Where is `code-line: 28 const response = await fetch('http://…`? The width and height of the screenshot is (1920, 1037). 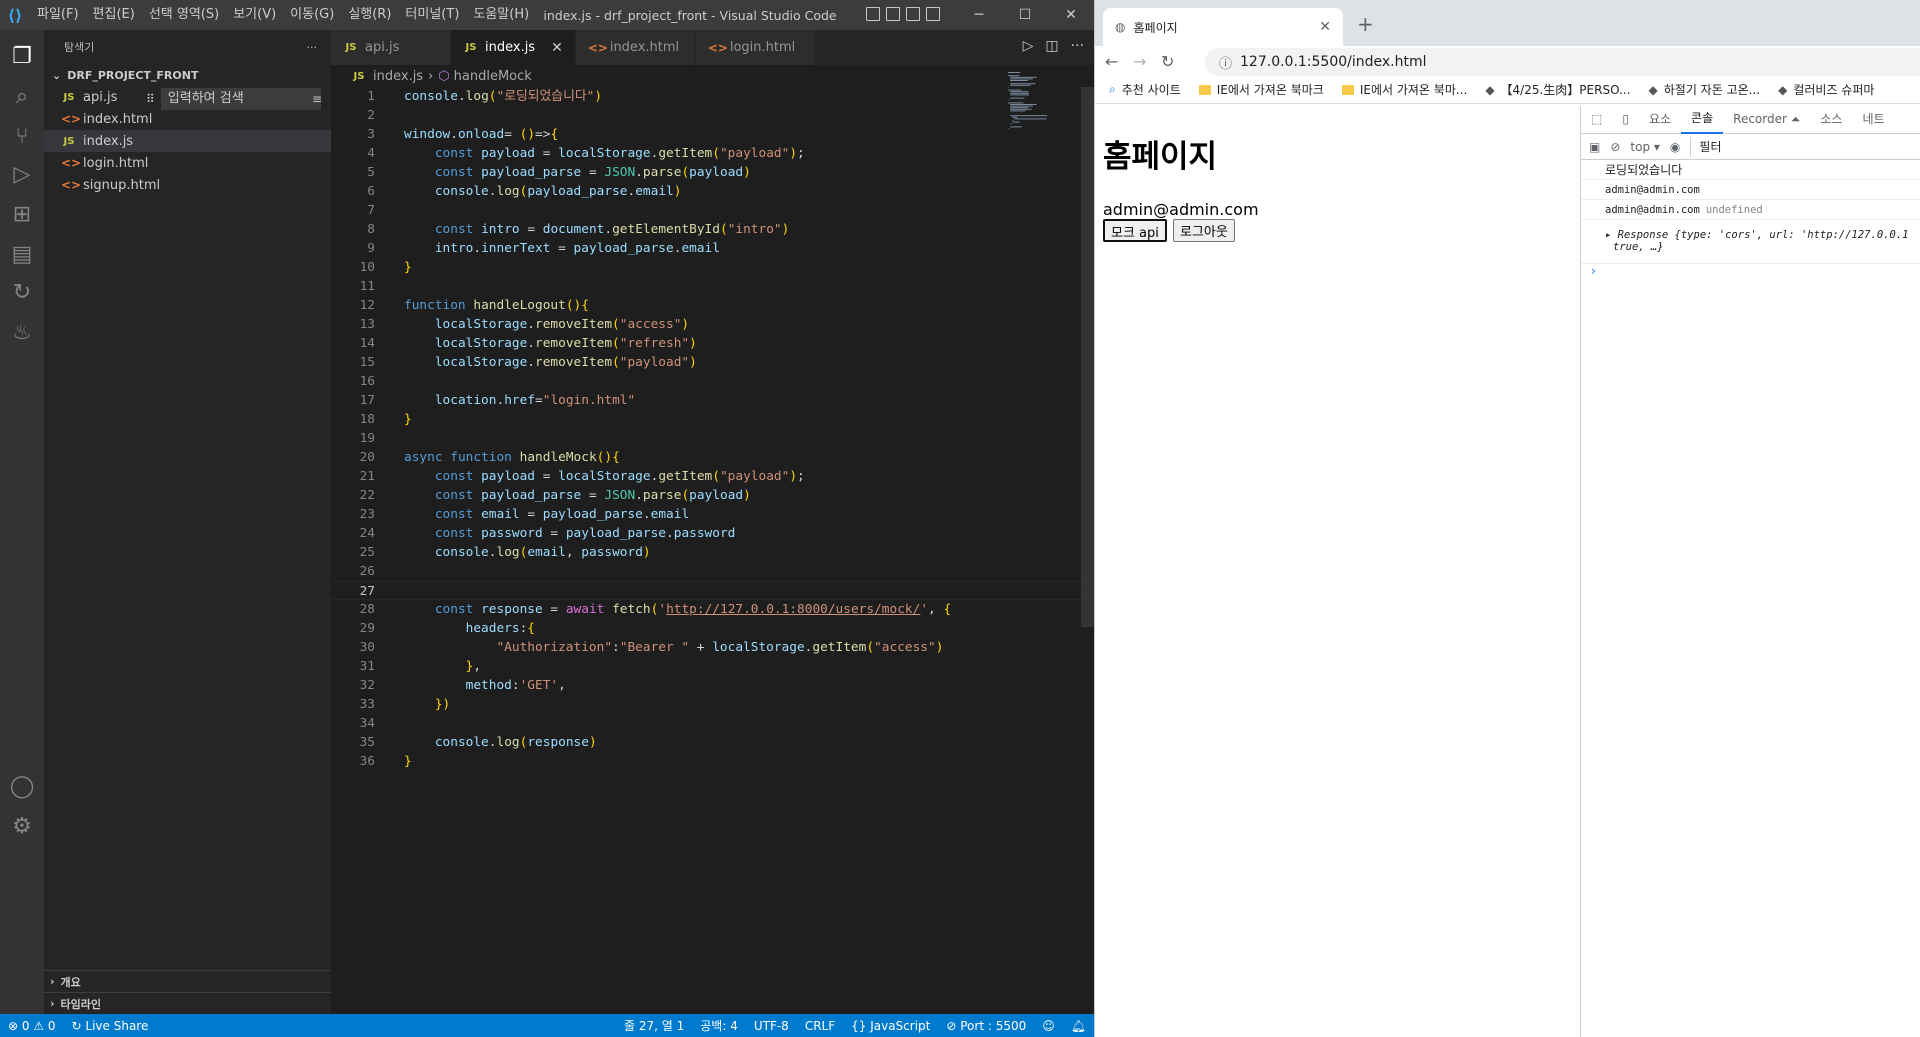
code-line: 28 const response = await fetch('http://… is located at coordinates (706, 609).